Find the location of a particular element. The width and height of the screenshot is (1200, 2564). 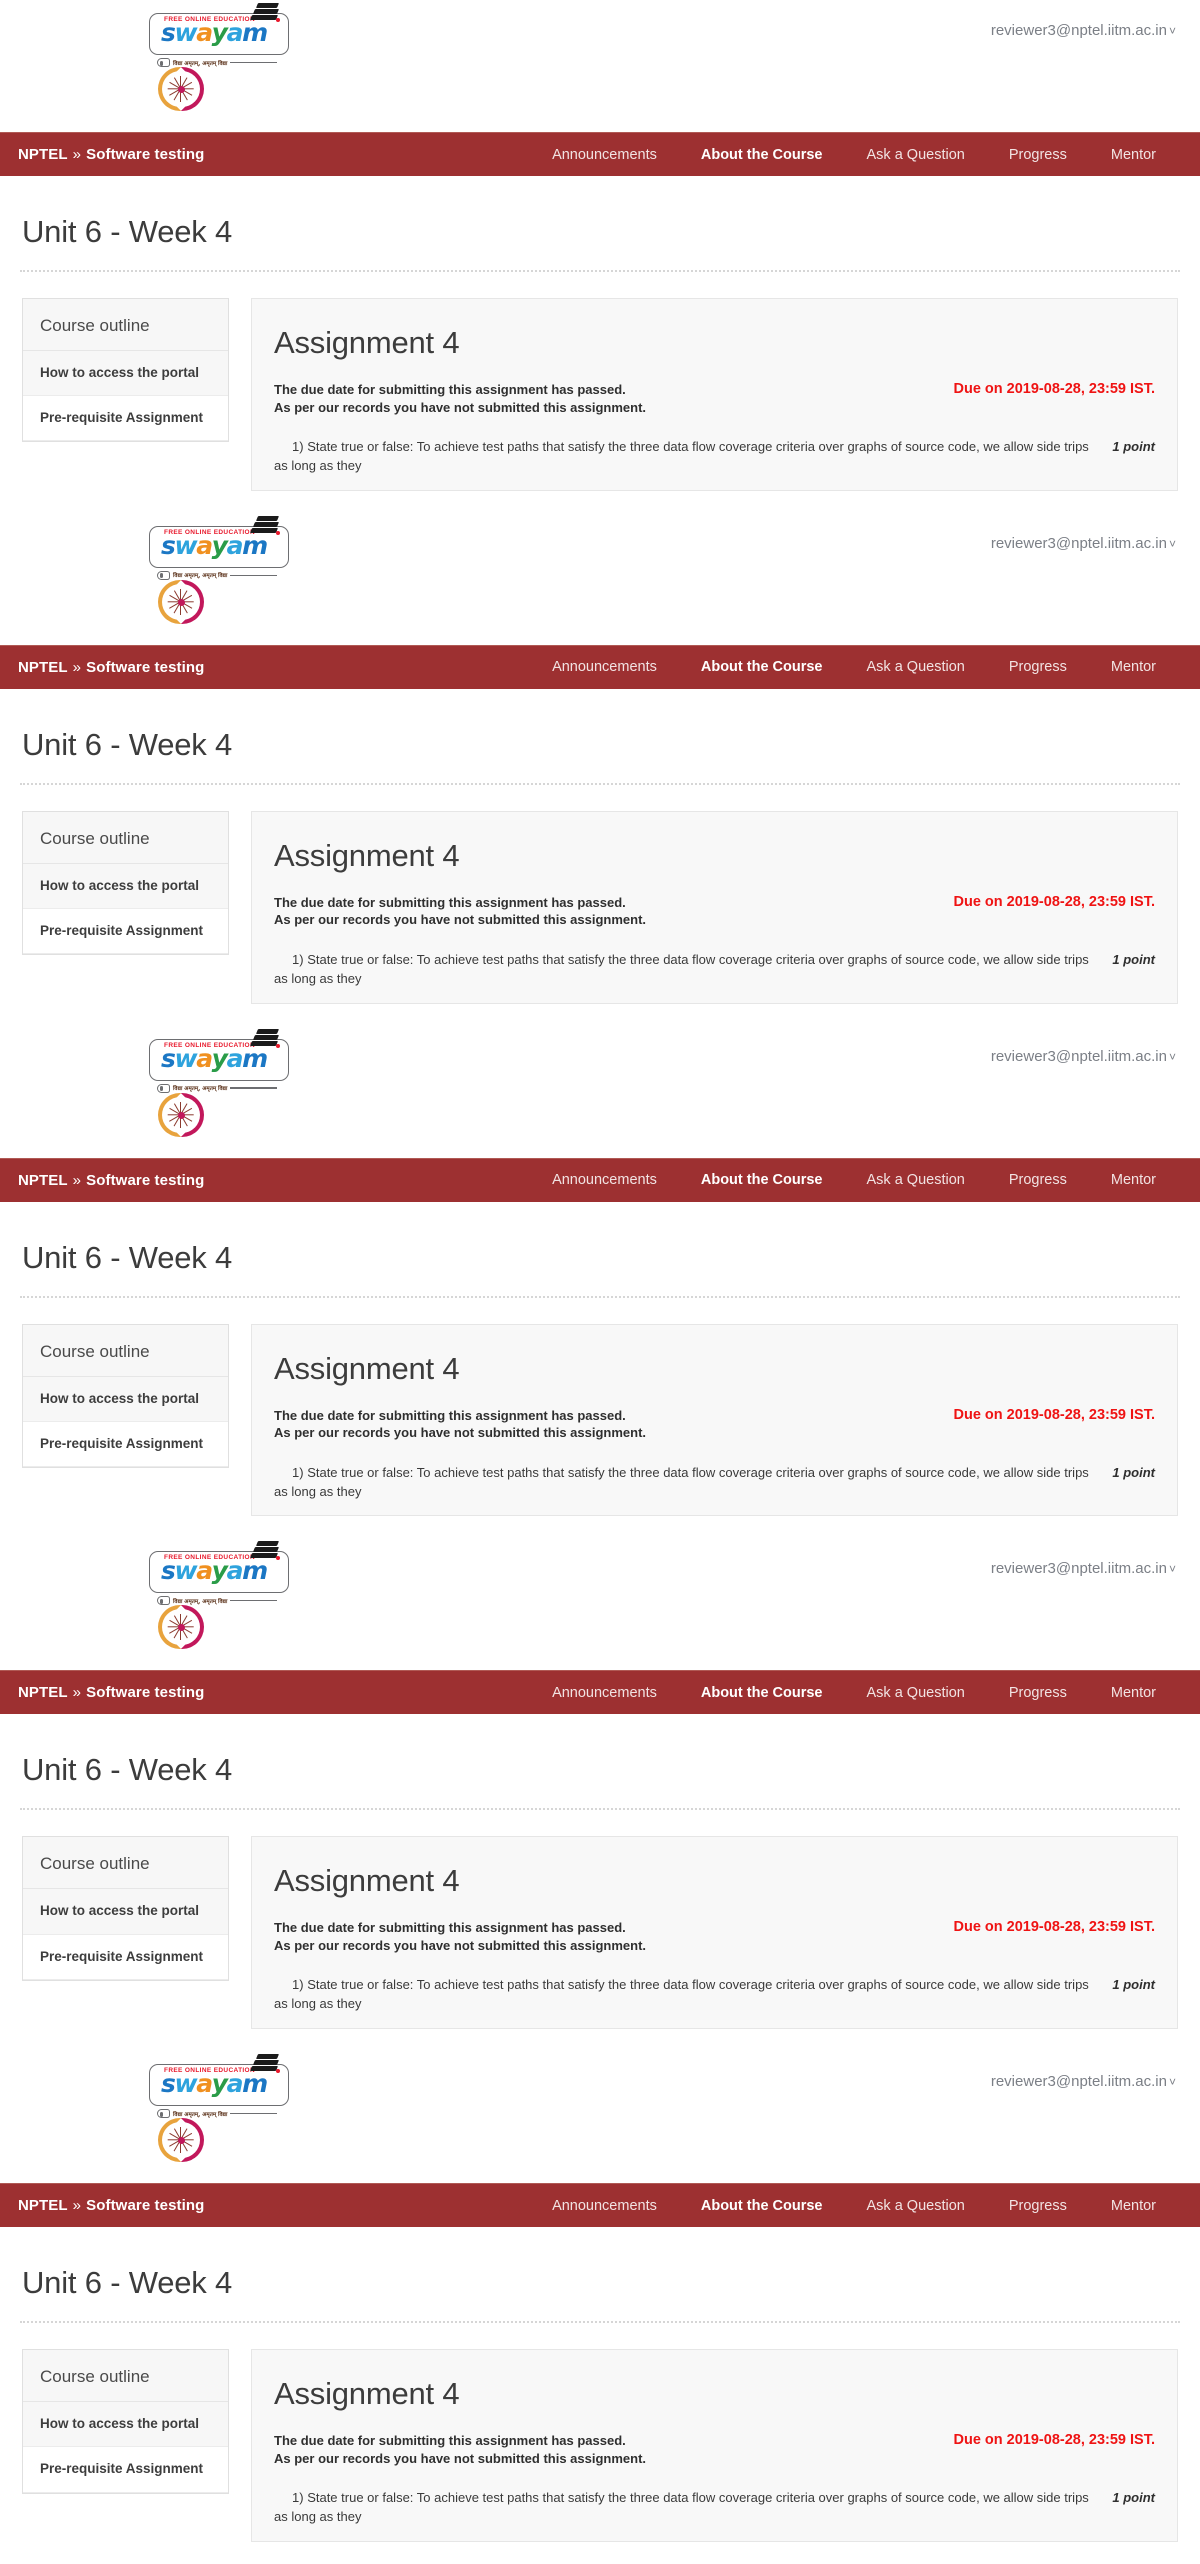

books-icon is located at coordinates (266, 12).